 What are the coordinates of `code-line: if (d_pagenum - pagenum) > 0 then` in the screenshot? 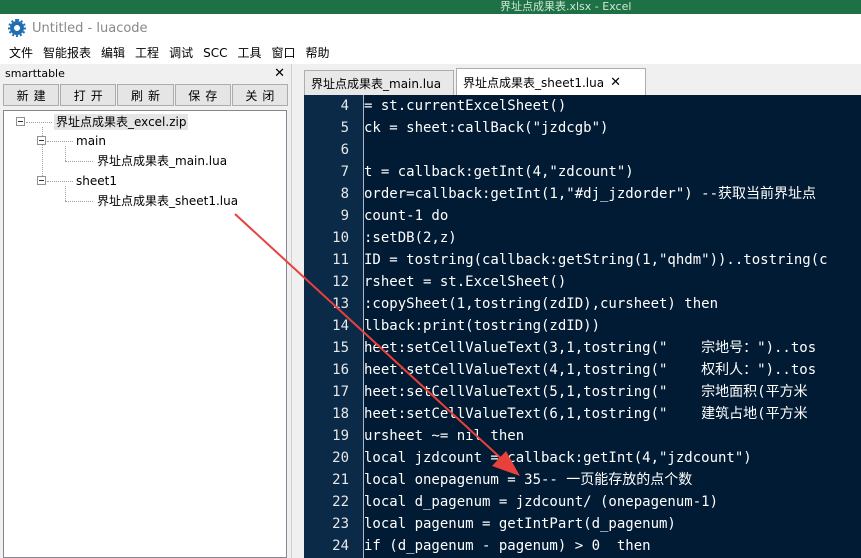 It's located at (507, 546).